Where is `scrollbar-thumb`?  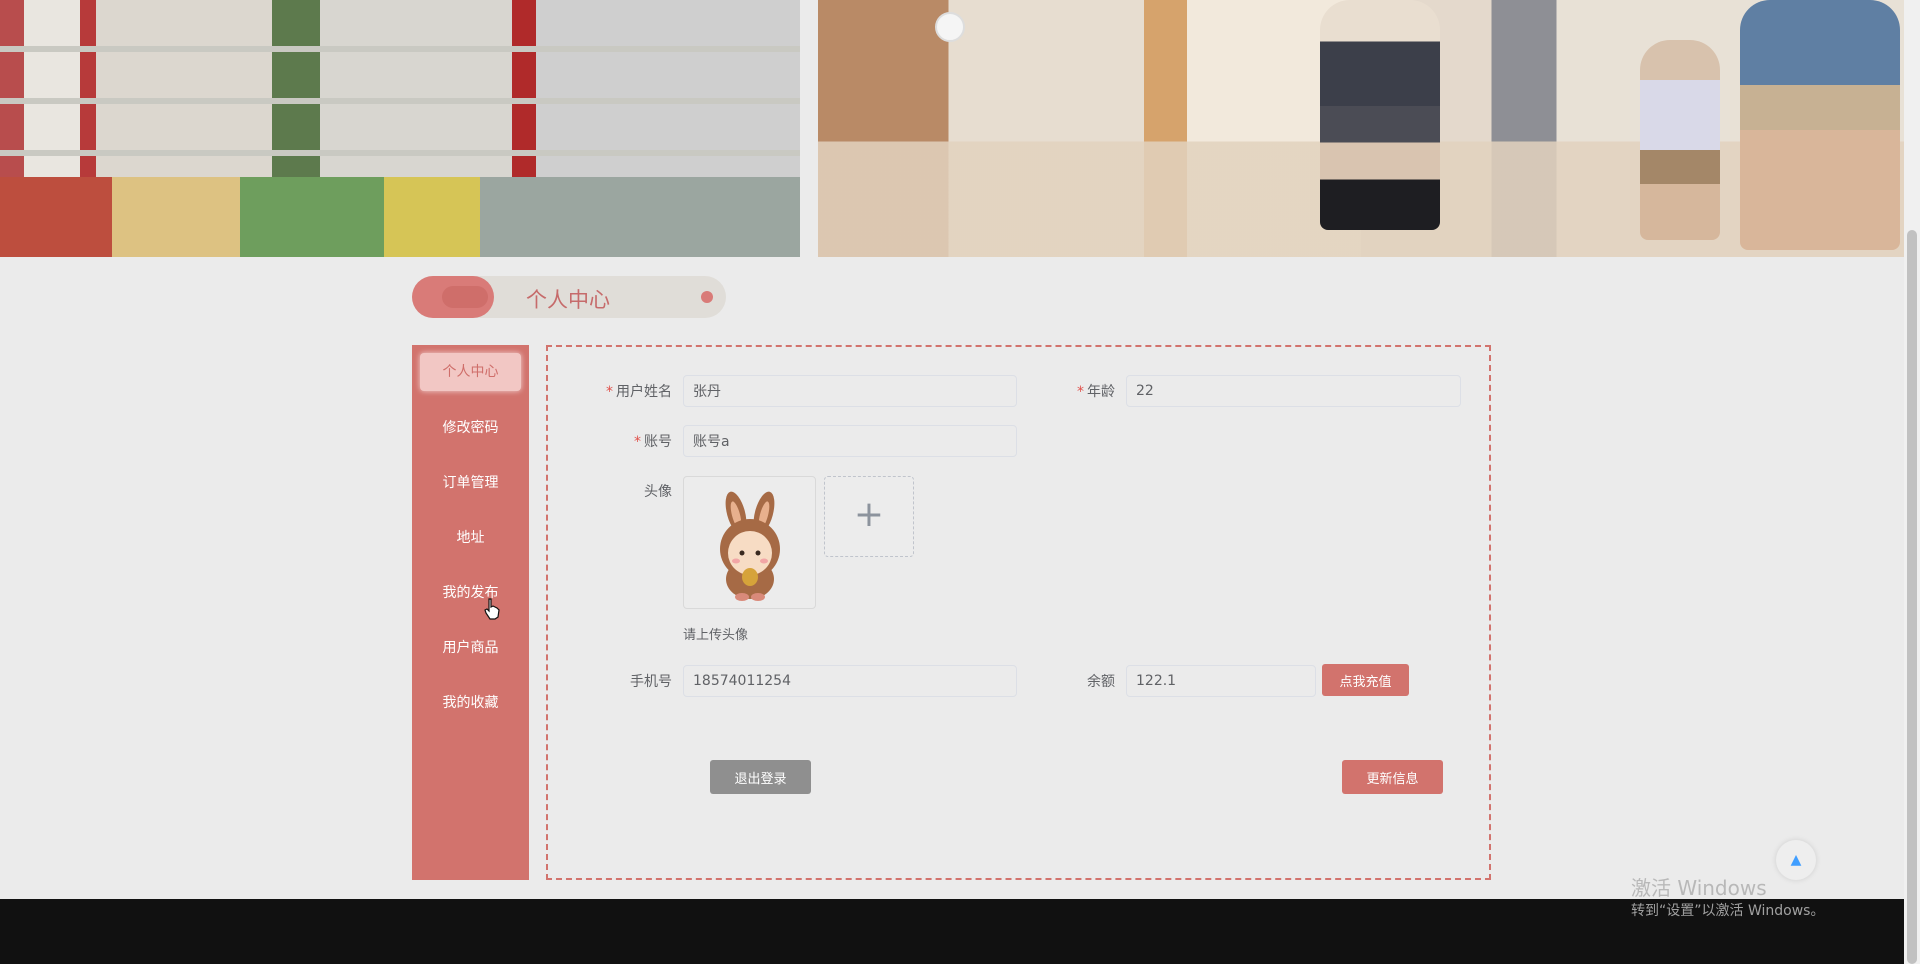
scrollbar-thumb is located at coordinates (1912, 597).